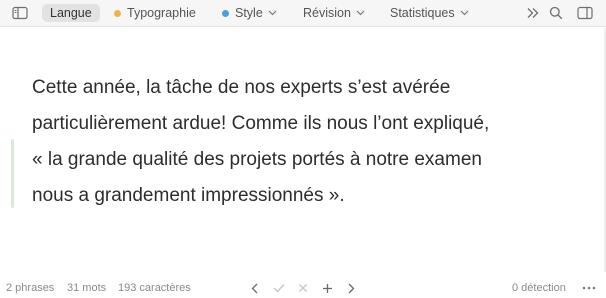 This screenshot has width=606, height=298. I want to click on word-count: 31 mots, so click(87, 288).